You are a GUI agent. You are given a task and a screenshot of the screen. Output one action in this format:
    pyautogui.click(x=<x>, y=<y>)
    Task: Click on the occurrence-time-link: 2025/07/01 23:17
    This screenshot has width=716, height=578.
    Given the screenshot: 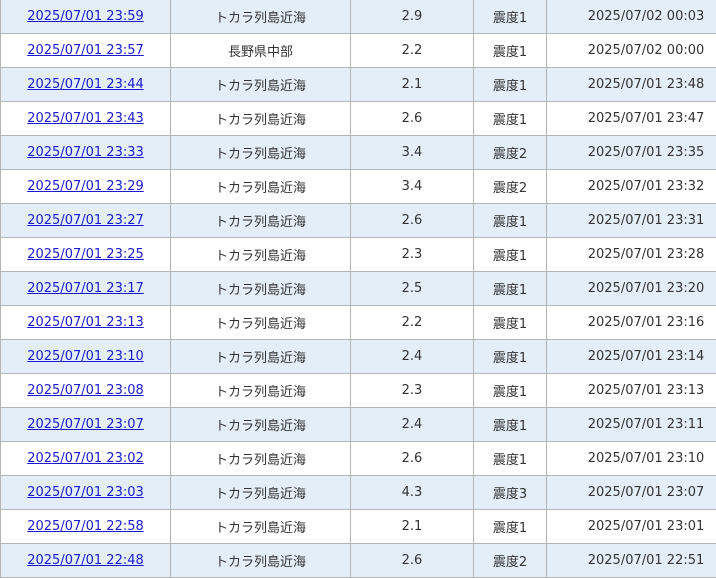 What is the action you would take?
    pyautogui.click(x=85, y=288)
    